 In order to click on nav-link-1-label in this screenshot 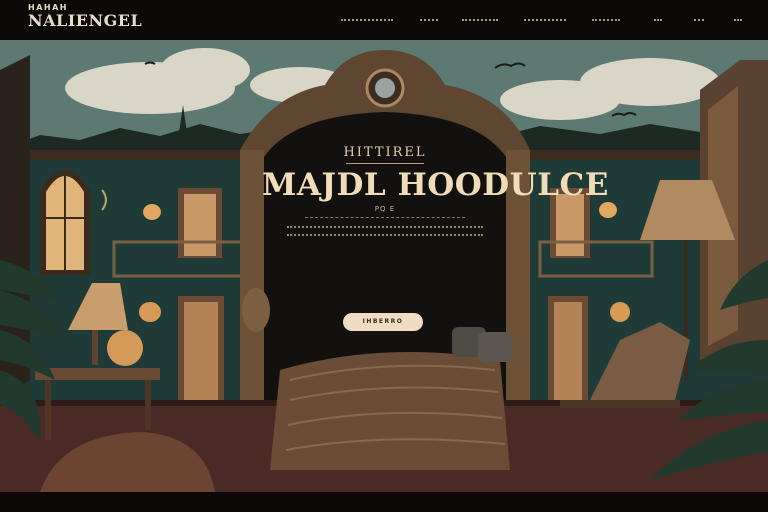, I will do `click(367, 20)`.